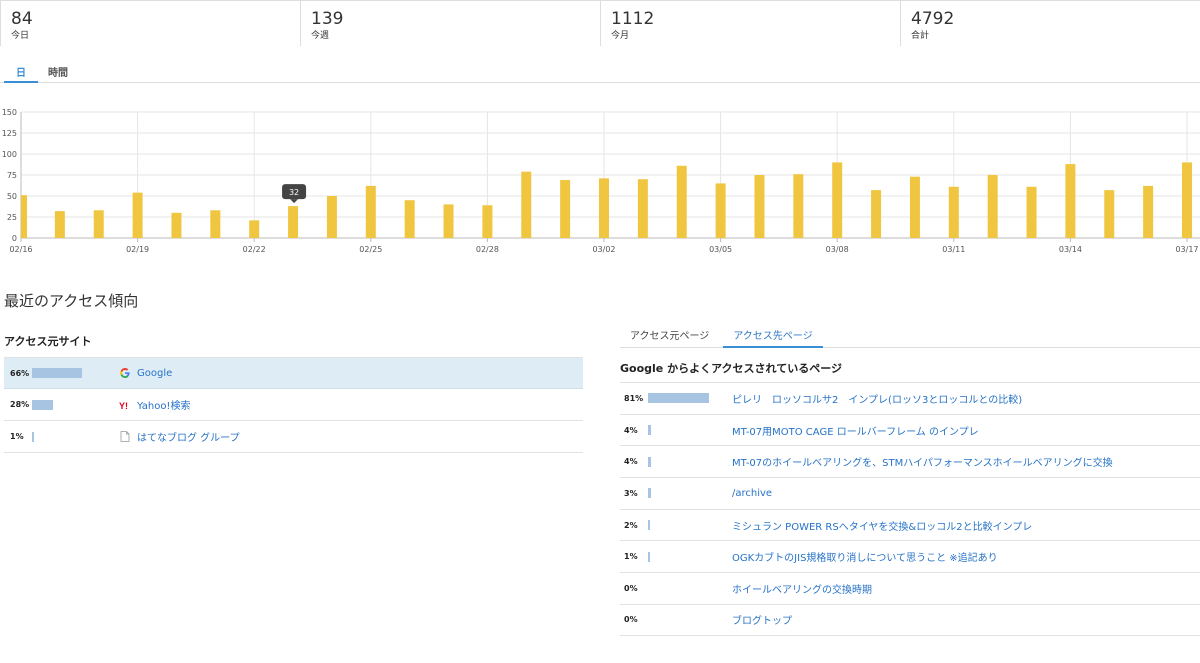 The width and height of the screenshot is (1200, 663). Describe the element at coordinates (631, 493) in the screenshot. I see `page-pct: 3%` at that location.